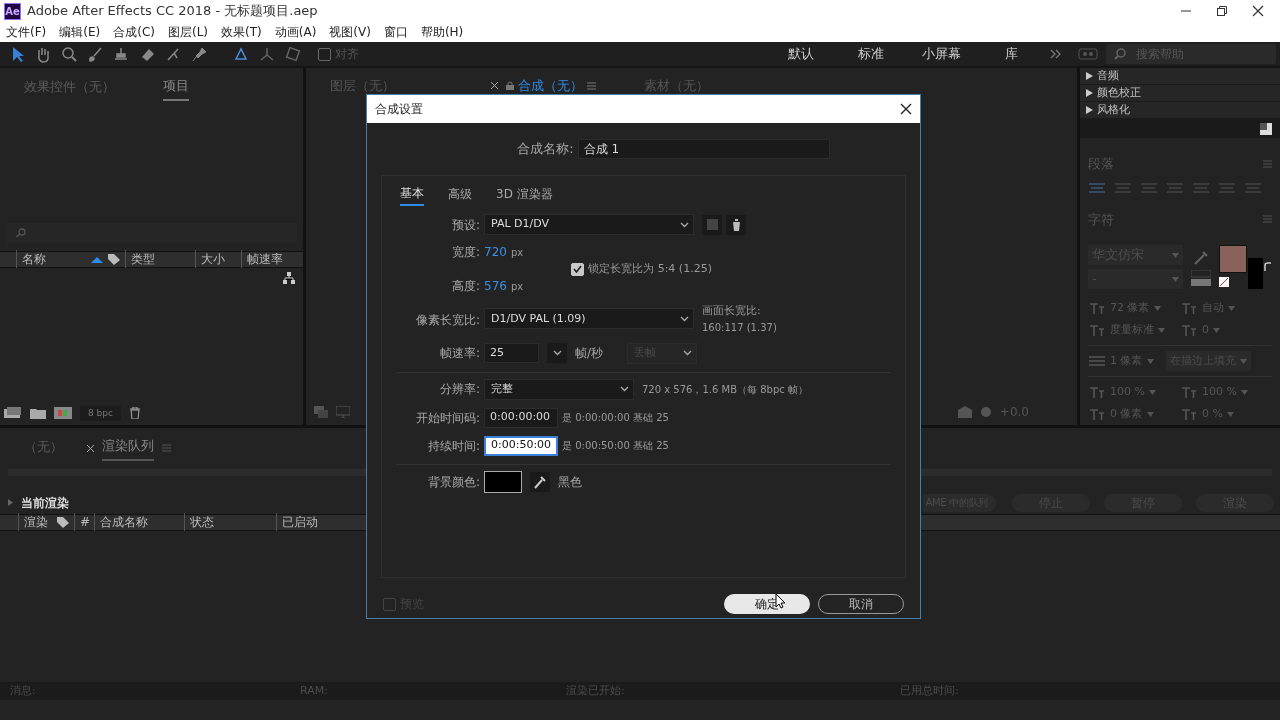 The height and width of the screenshot is (720, 1280). I want to click on start-timecode-field: 0:00:00:00, so click(521, 417).